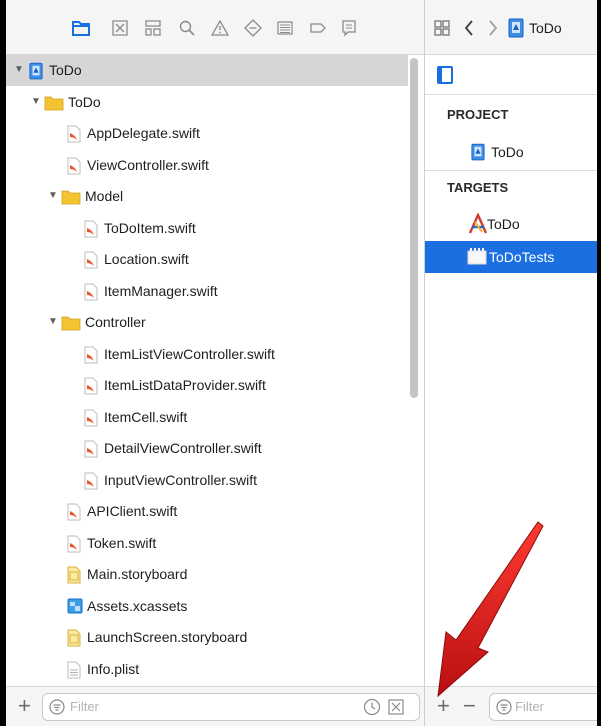 Image resolution: width=601 pixels, height=726 pixels. I want to click on tree-row: LaunchScreen.storyboard, so click(207, 637).